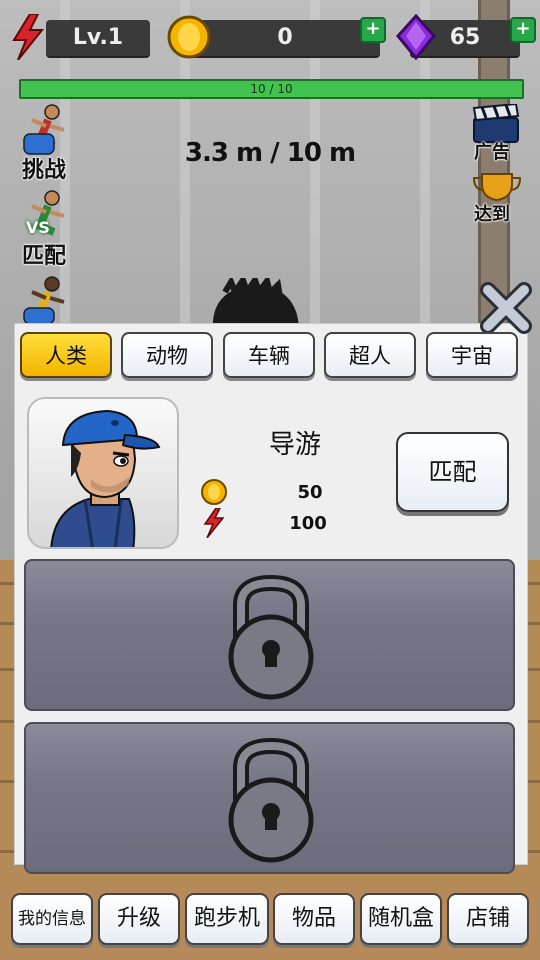  I want to click on match-mode-button: VS 匹配, so click(48, 228).